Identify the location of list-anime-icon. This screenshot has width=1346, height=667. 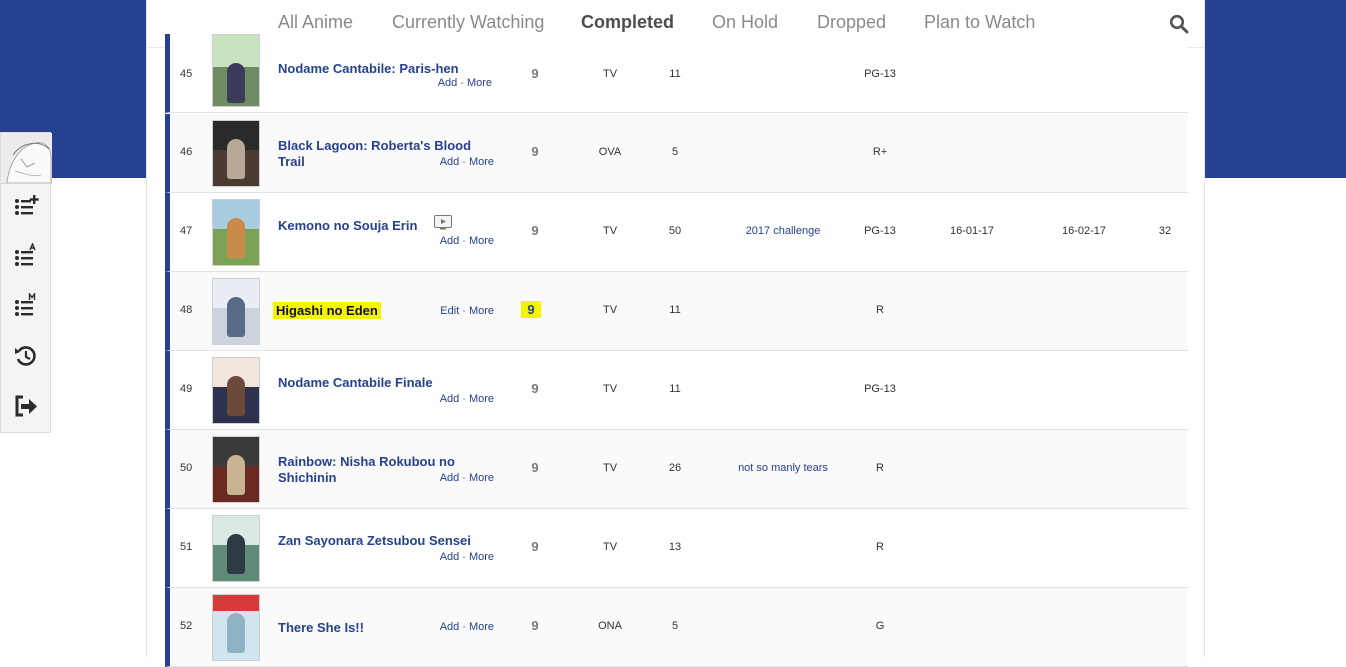
(26, 255).